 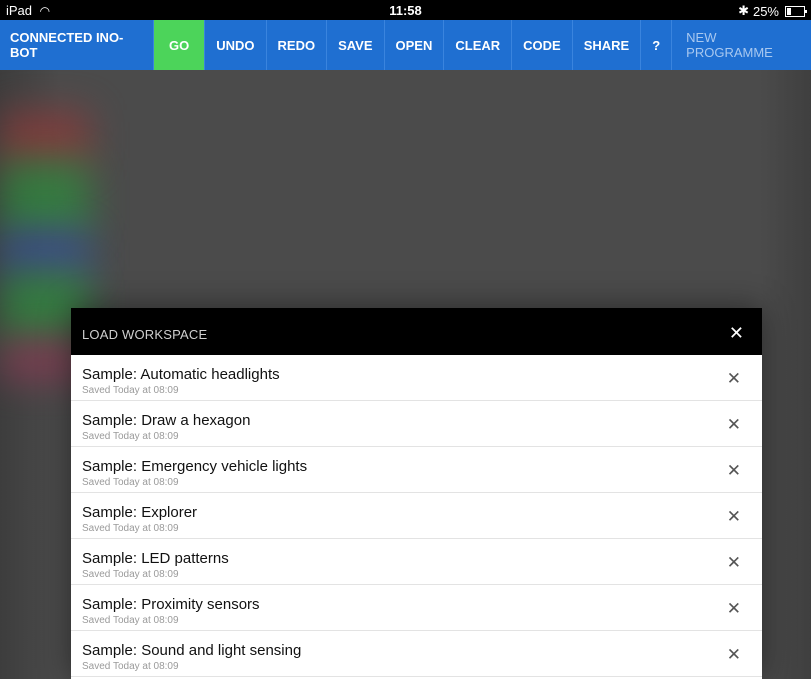 I want to click on item-title: Sample: Proximity sensors, so click(x=171, y=604).